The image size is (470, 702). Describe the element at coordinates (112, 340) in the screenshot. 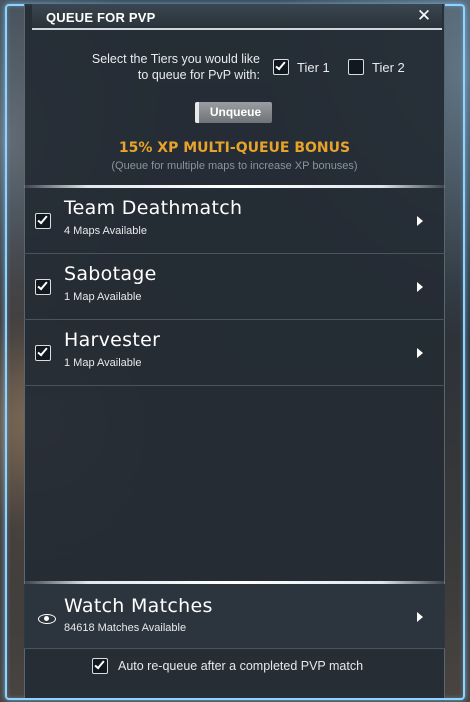

I see `map-name: Harvester` at that location.